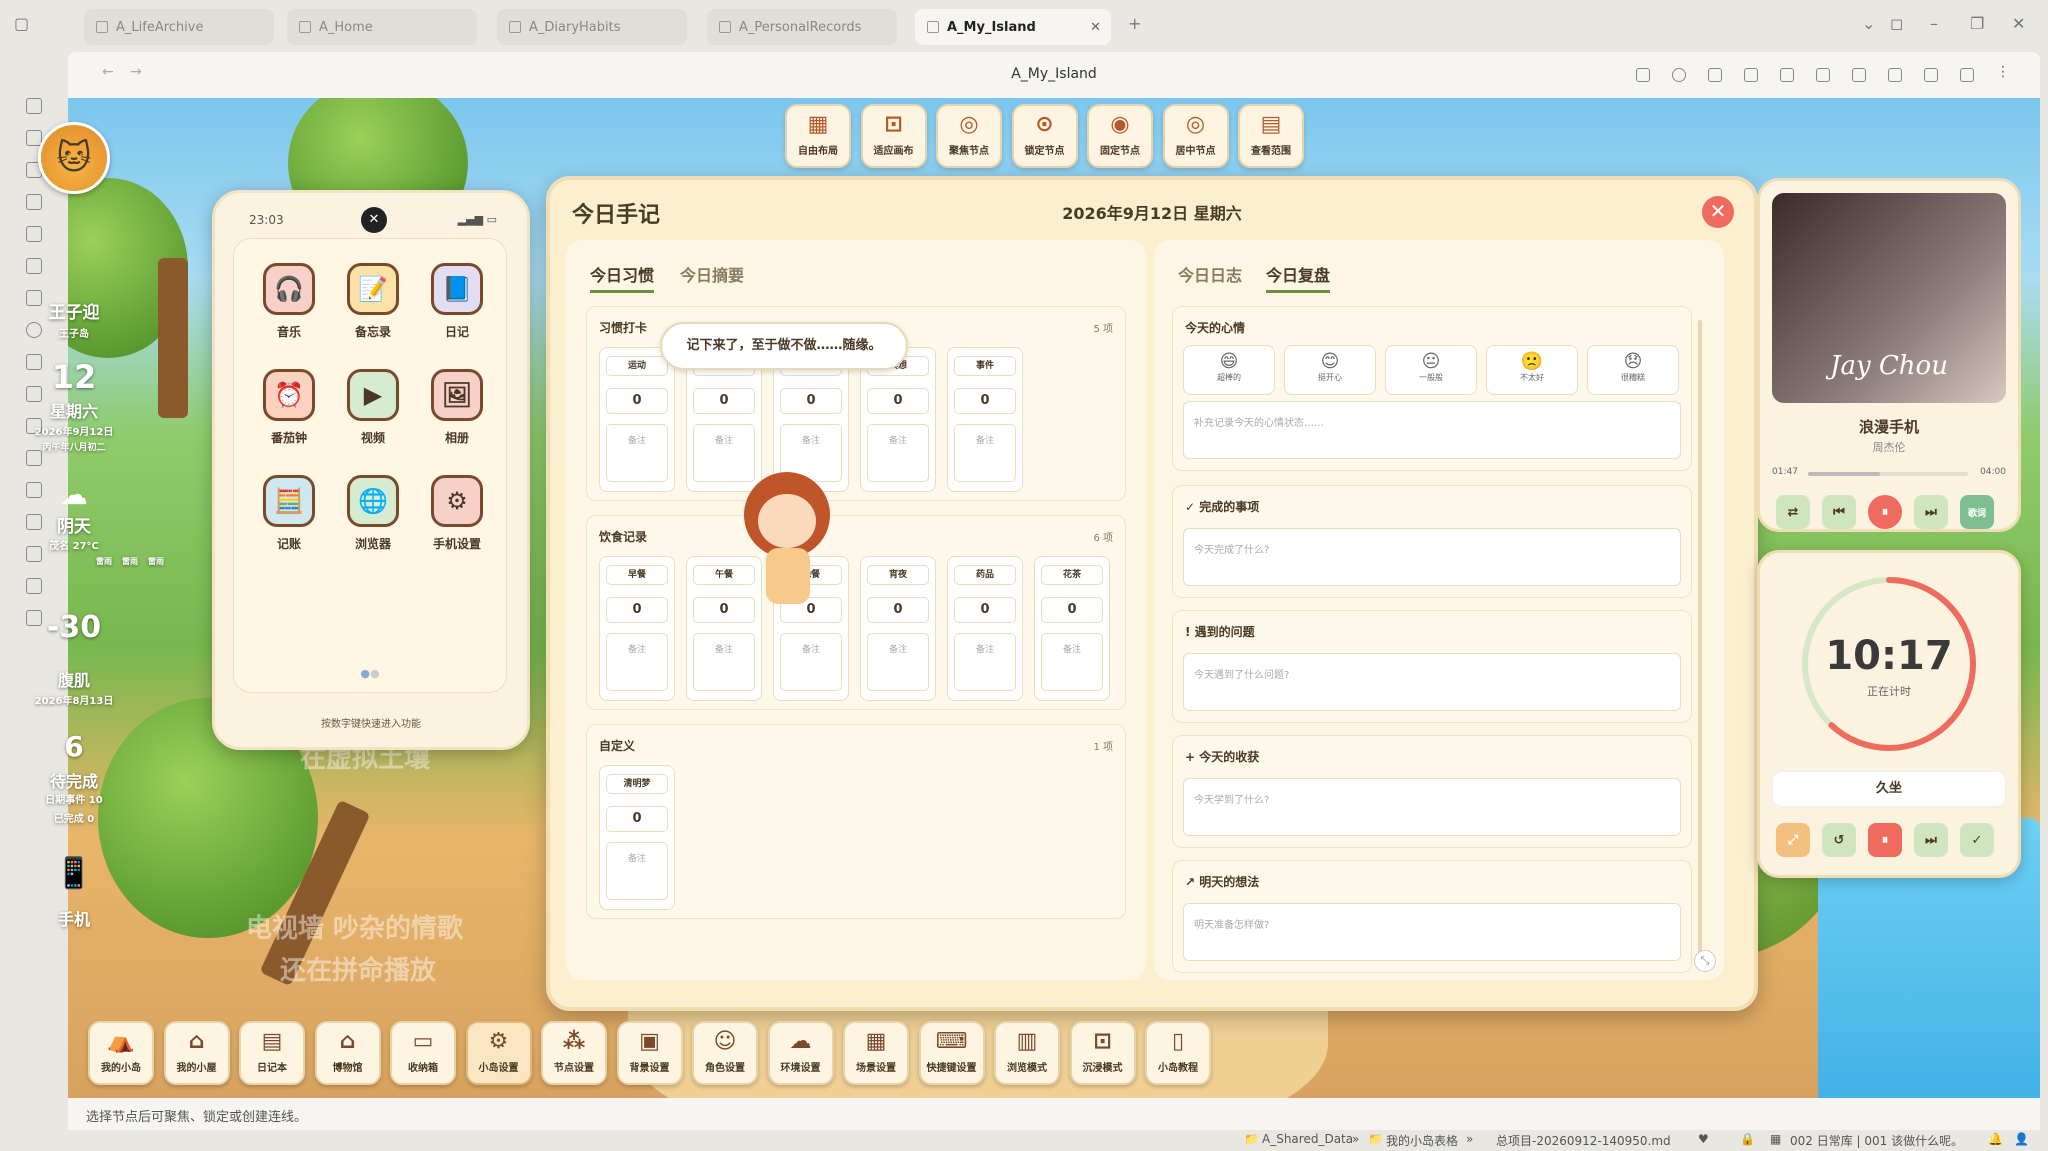 The image size is (2048, 1151). Describe the element at coordinates (1977, 512) in the screenshot. I see `lyrics-button: 歌词` at that location.